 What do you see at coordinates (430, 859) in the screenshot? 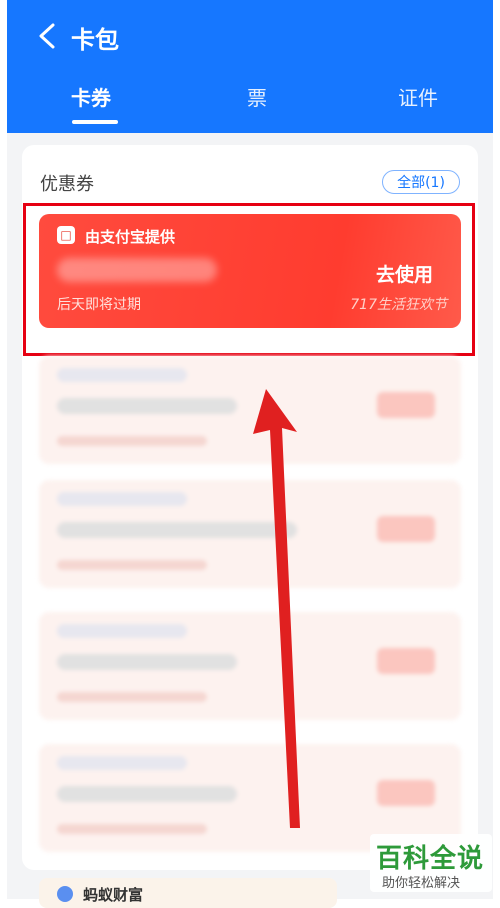
I see `watermark-title: 百科全说` at bounding box center [430, 859].